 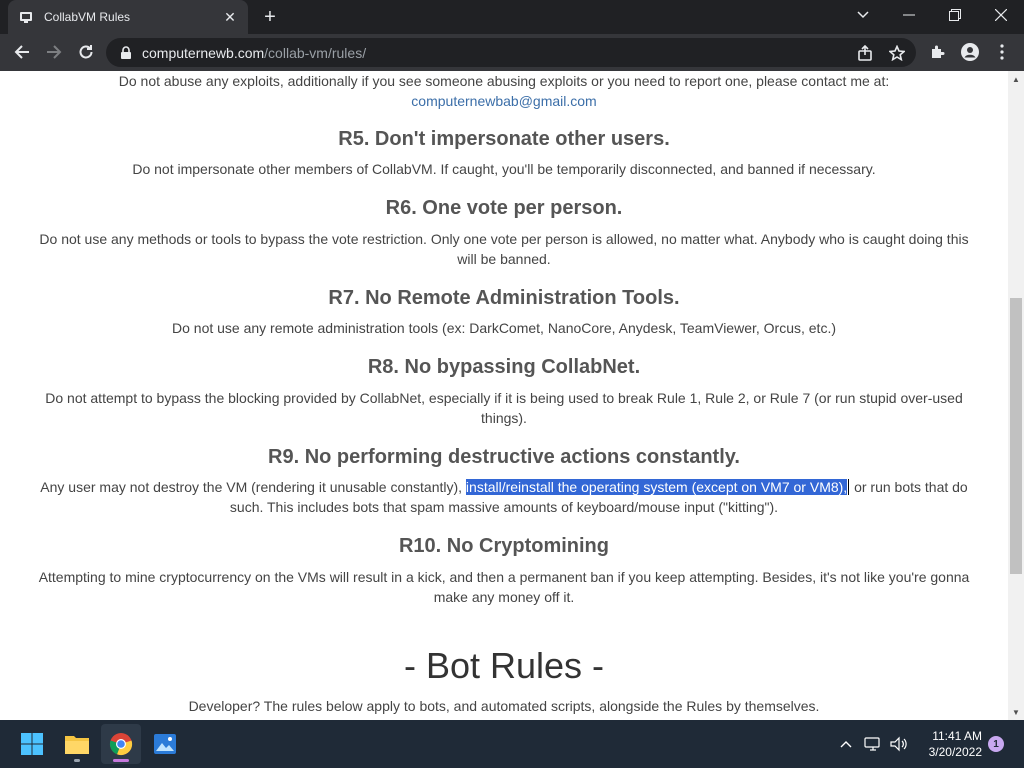 I want to click on bookmark-star-icon, so click(x=897, y=53).